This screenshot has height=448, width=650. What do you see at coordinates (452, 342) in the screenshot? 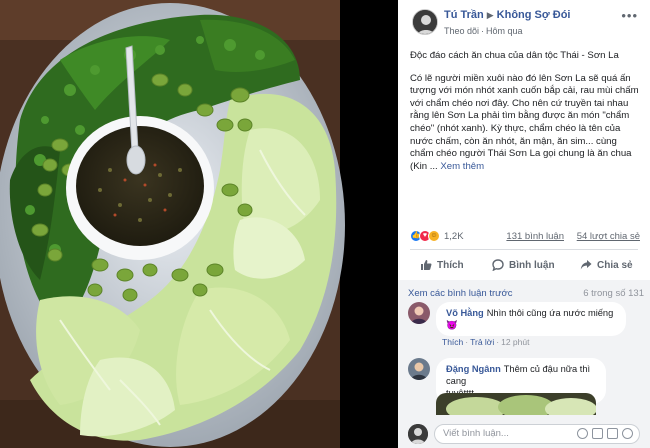
I see `comment-like-link: Thích` at bounding box center [452, 342].